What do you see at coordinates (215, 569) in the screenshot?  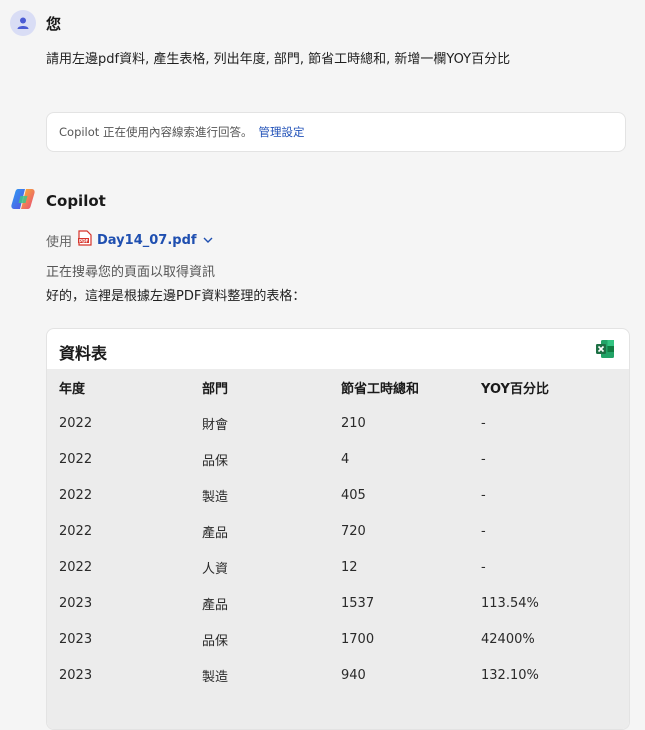 I see `cell-department: 人資` at bounding box center [215, 569].